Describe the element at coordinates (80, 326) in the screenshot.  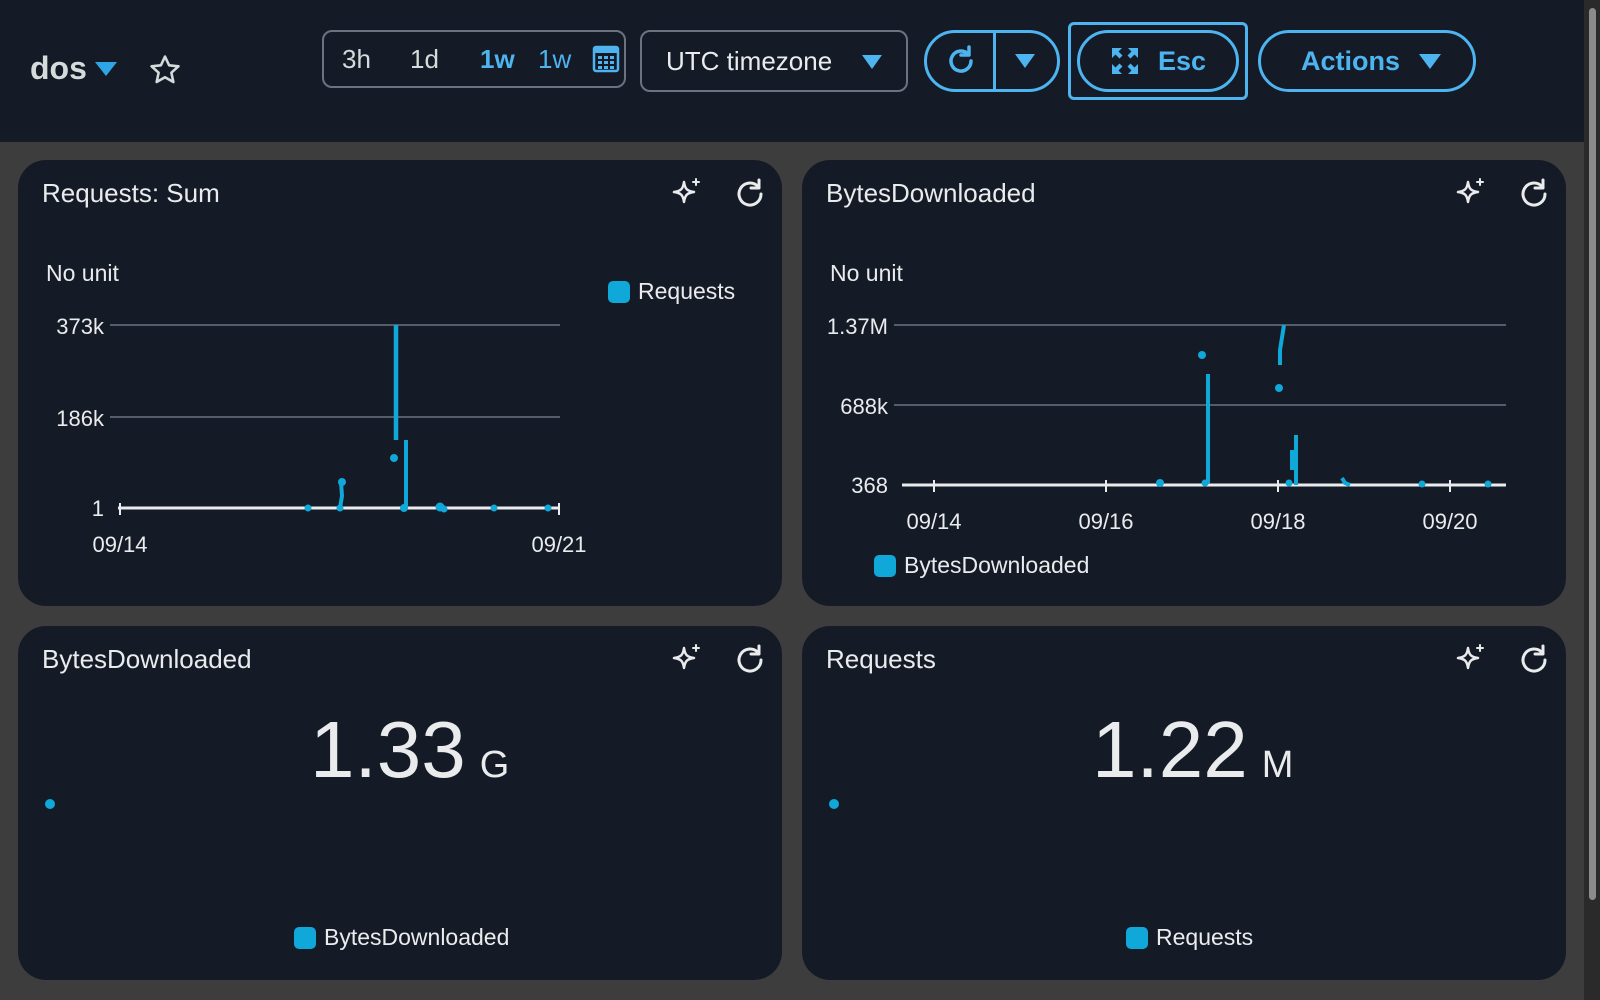
I see `y-tick-label: 373k` at that location.